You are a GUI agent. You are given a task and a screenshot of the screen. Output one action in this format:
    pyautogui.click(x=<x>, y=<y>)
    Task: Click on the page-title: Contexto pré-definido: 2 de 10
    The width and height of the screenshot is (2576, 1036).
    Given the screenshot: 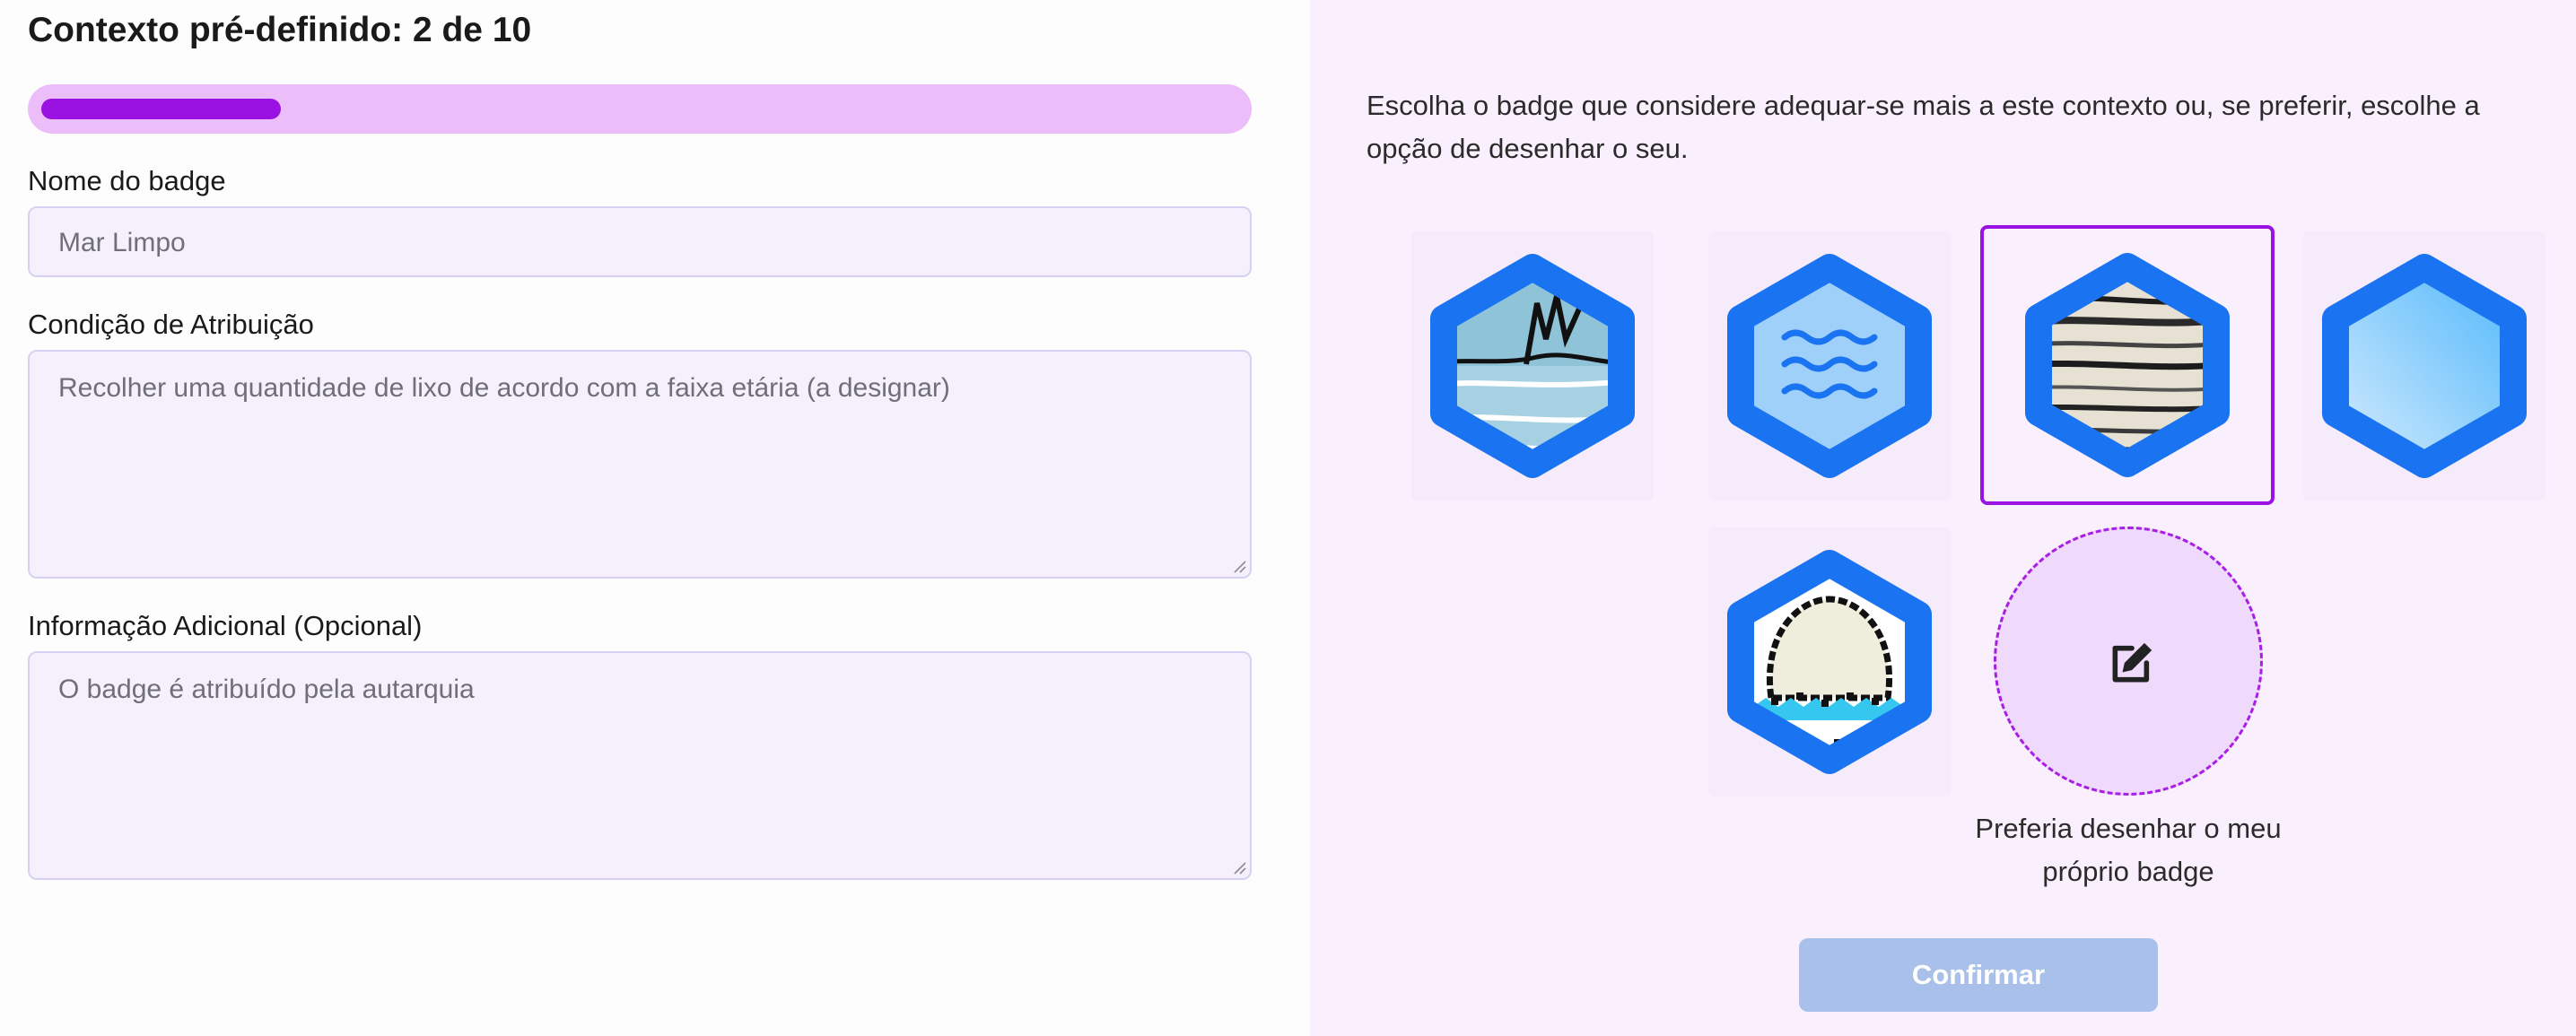 What is the action you would take?
    pyautogui.click(x=280, y=30)
    